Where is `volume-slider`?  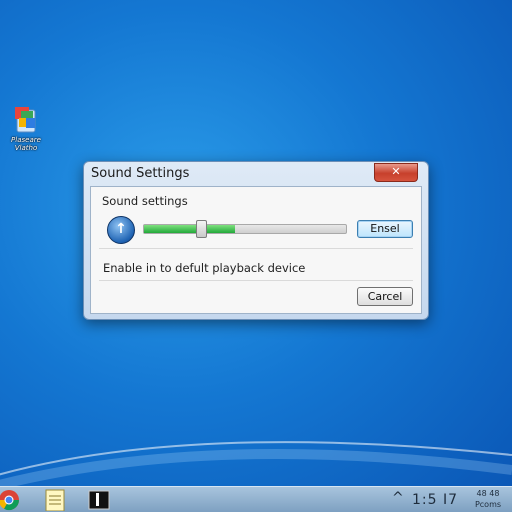 volume-slider is located at coordinates (245, 229).